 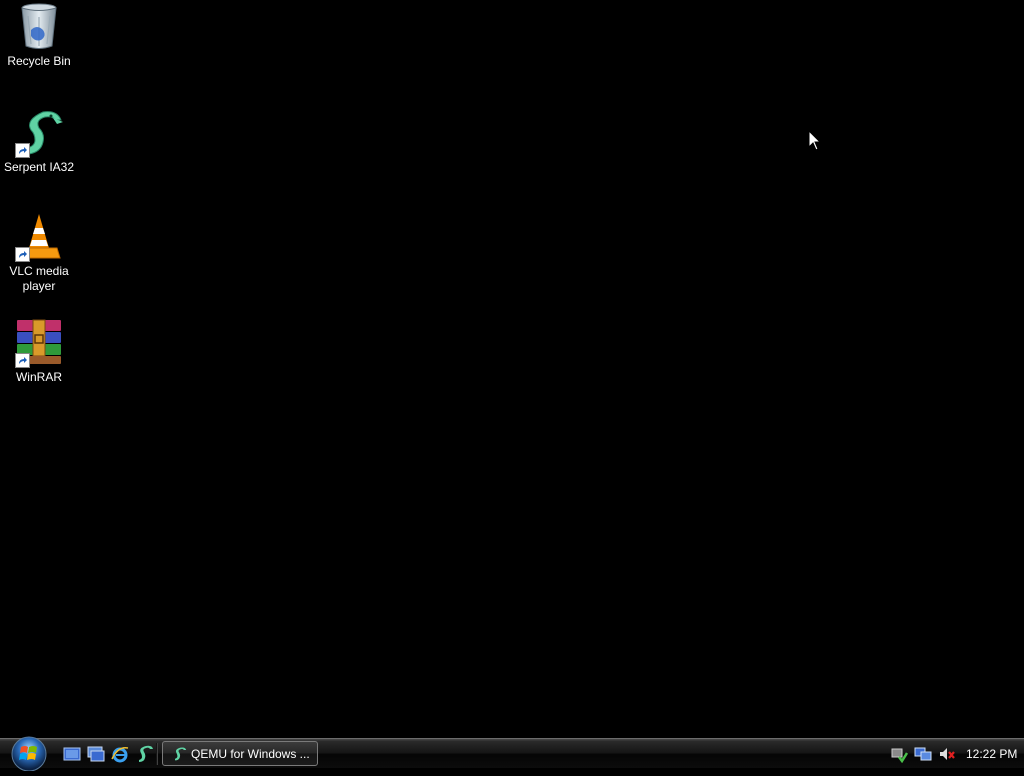 I want to click on desktop-icon-label: Serpent IA32, so click(x=39, y=167).